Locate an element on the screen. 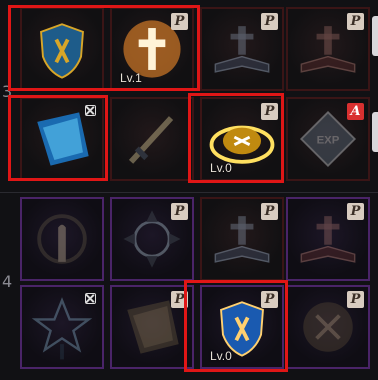 This screenshot has height=380, width=378. skill-slot: EXP A is located at coordinates (328, 139).